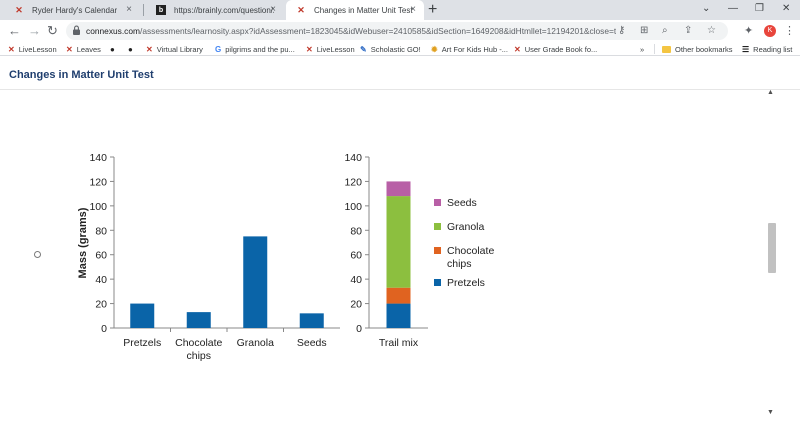  I want to click on stack-segment-chocolate-chips, so click(398, 295).